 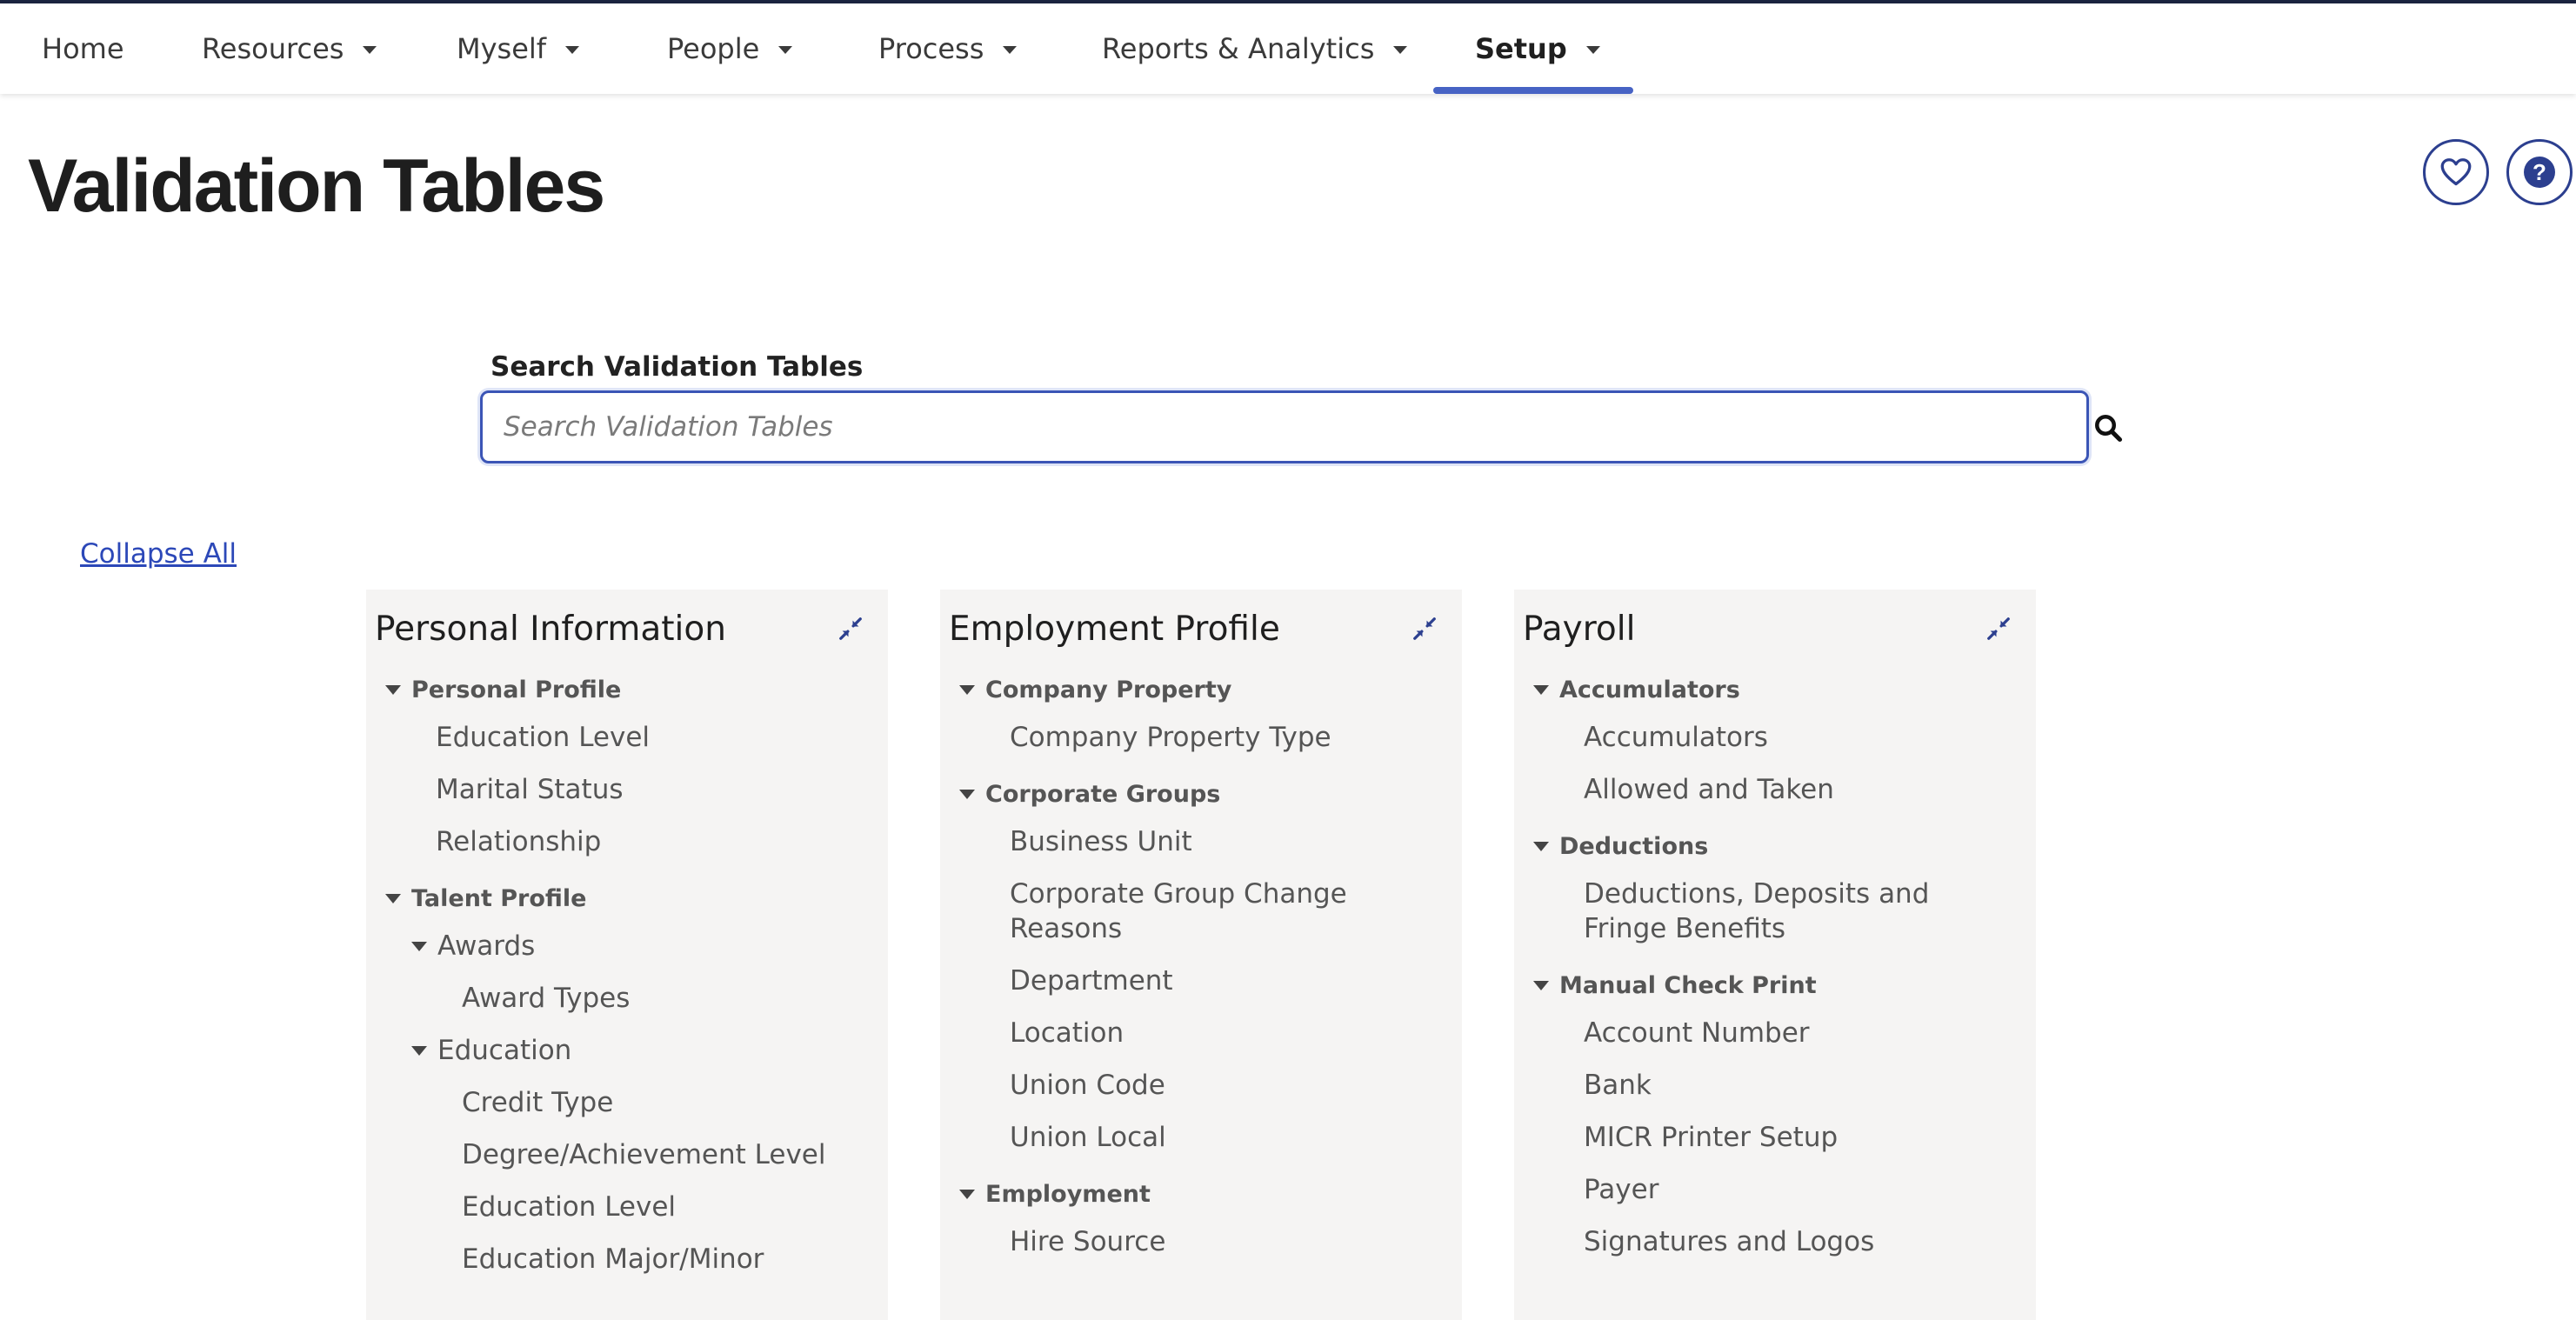 I want to click on group-toggle: Personal Profile, so click(x=627, y=689).